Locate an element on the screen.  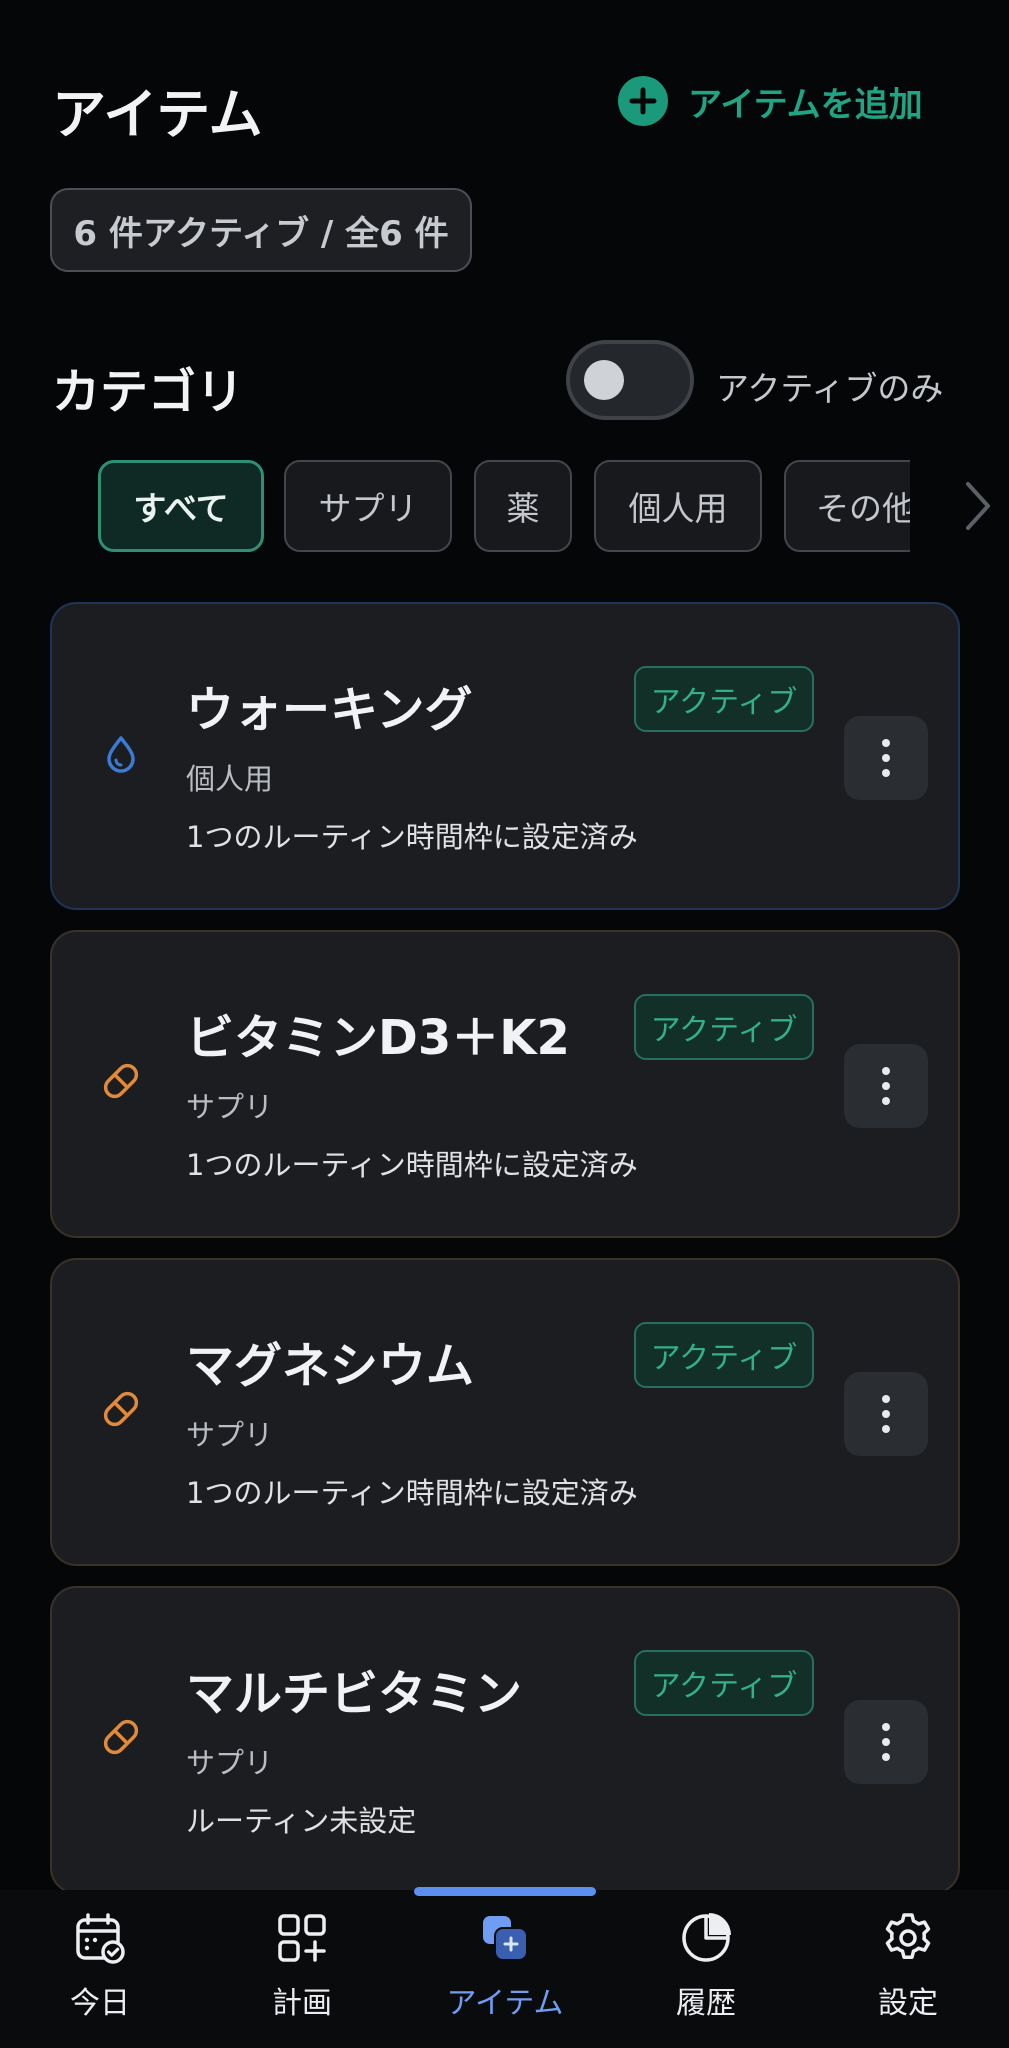
chip-medicine: 薬 is located at coordinates (523, 506).